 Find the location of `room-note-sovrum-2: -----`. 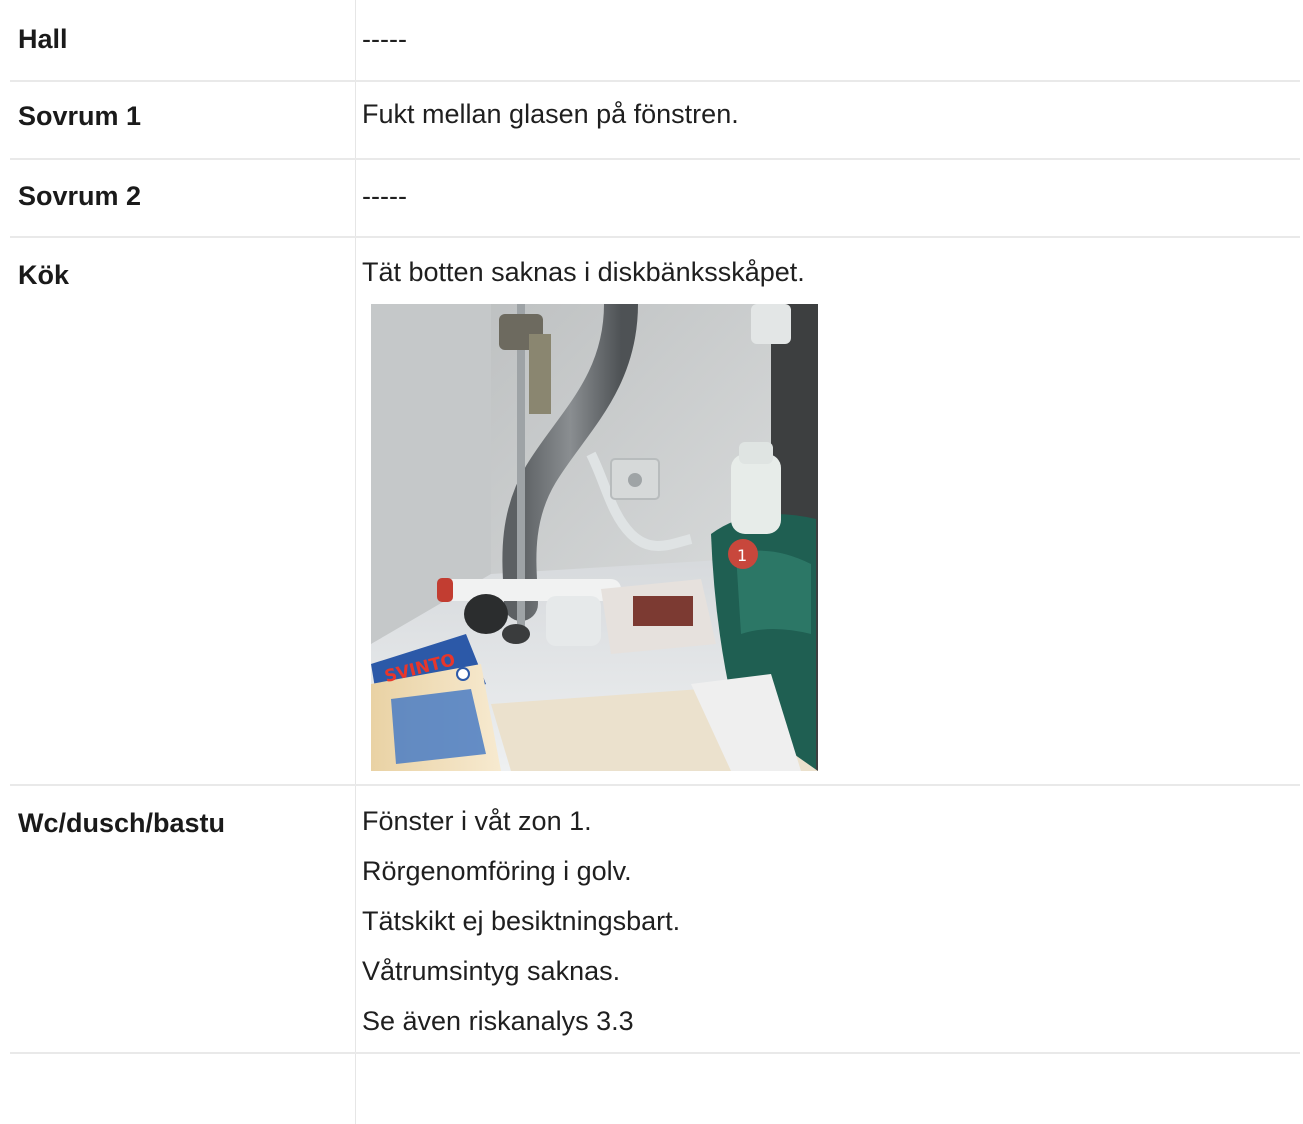

room-note-sovrum-2: ----- is located at coordinates (384, 196).